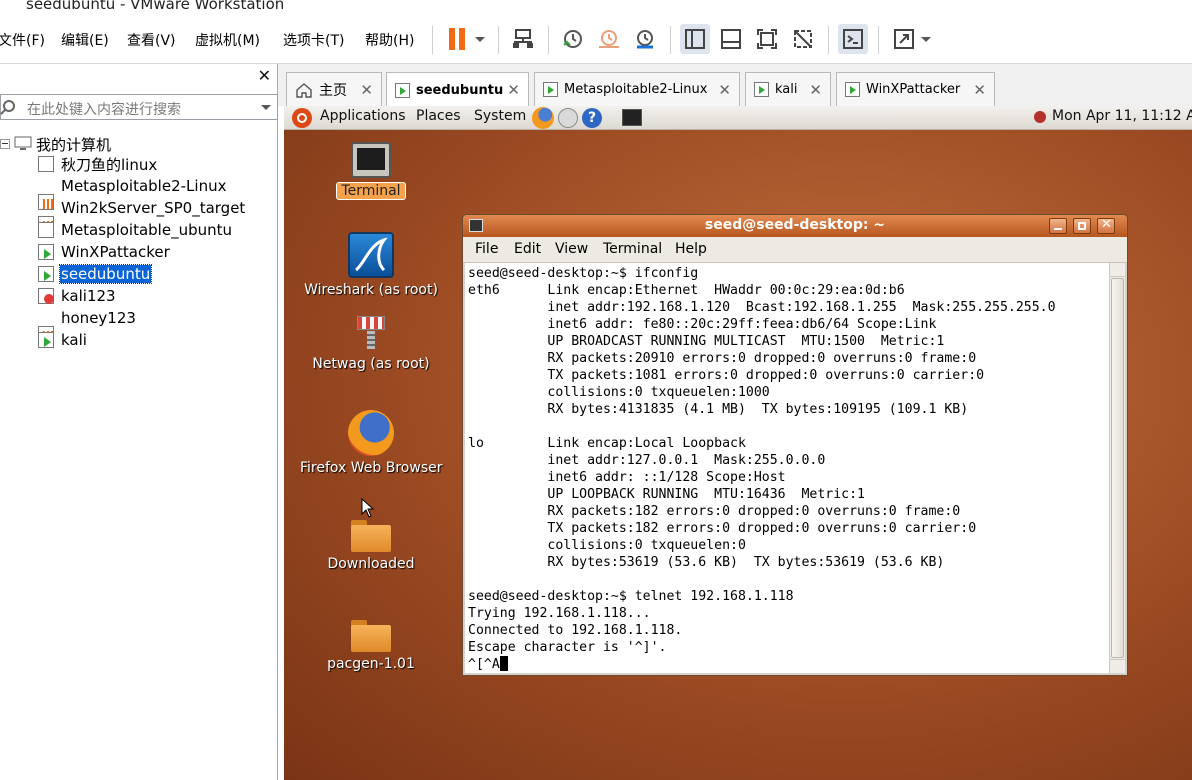  What do you see at coordinates (144, 186) in the screenshot?
I see `tree-item-label: Metasploitable2-Linux` at bounding box center [144, 186].